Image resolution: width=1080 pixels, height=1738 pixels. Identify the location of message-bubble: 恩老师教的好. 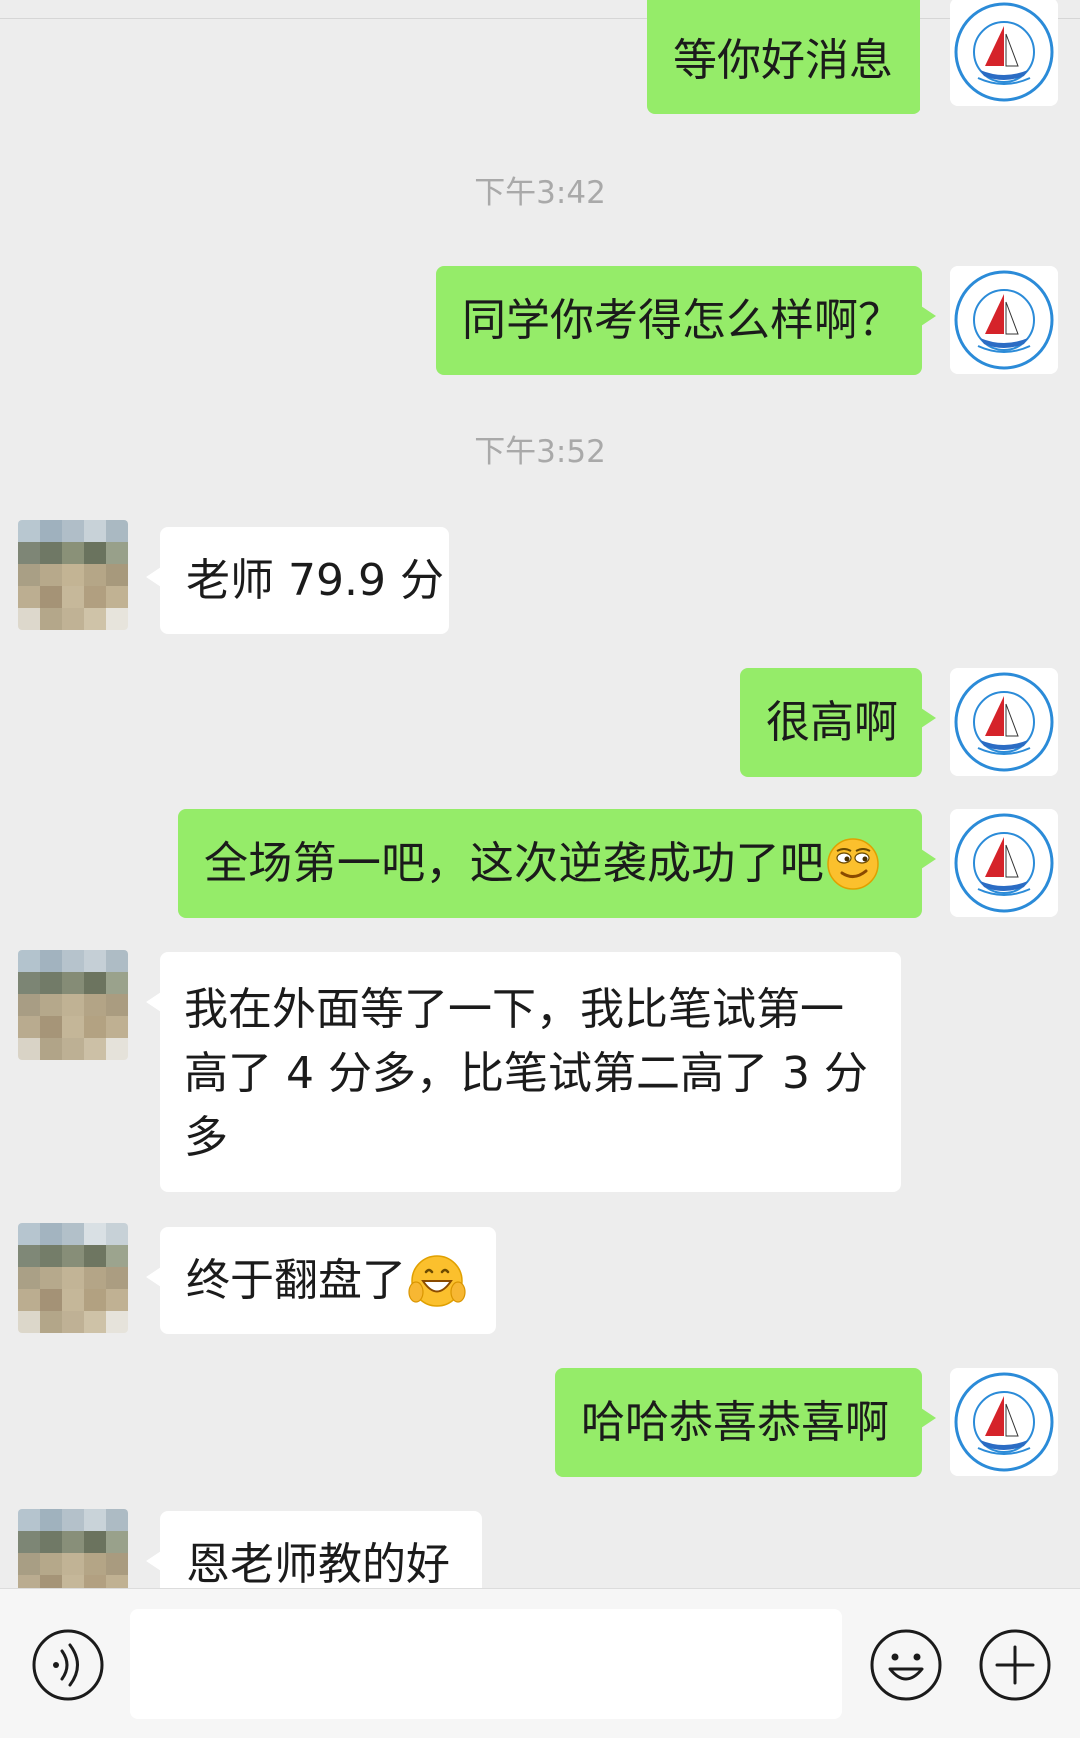
(314, 1550).